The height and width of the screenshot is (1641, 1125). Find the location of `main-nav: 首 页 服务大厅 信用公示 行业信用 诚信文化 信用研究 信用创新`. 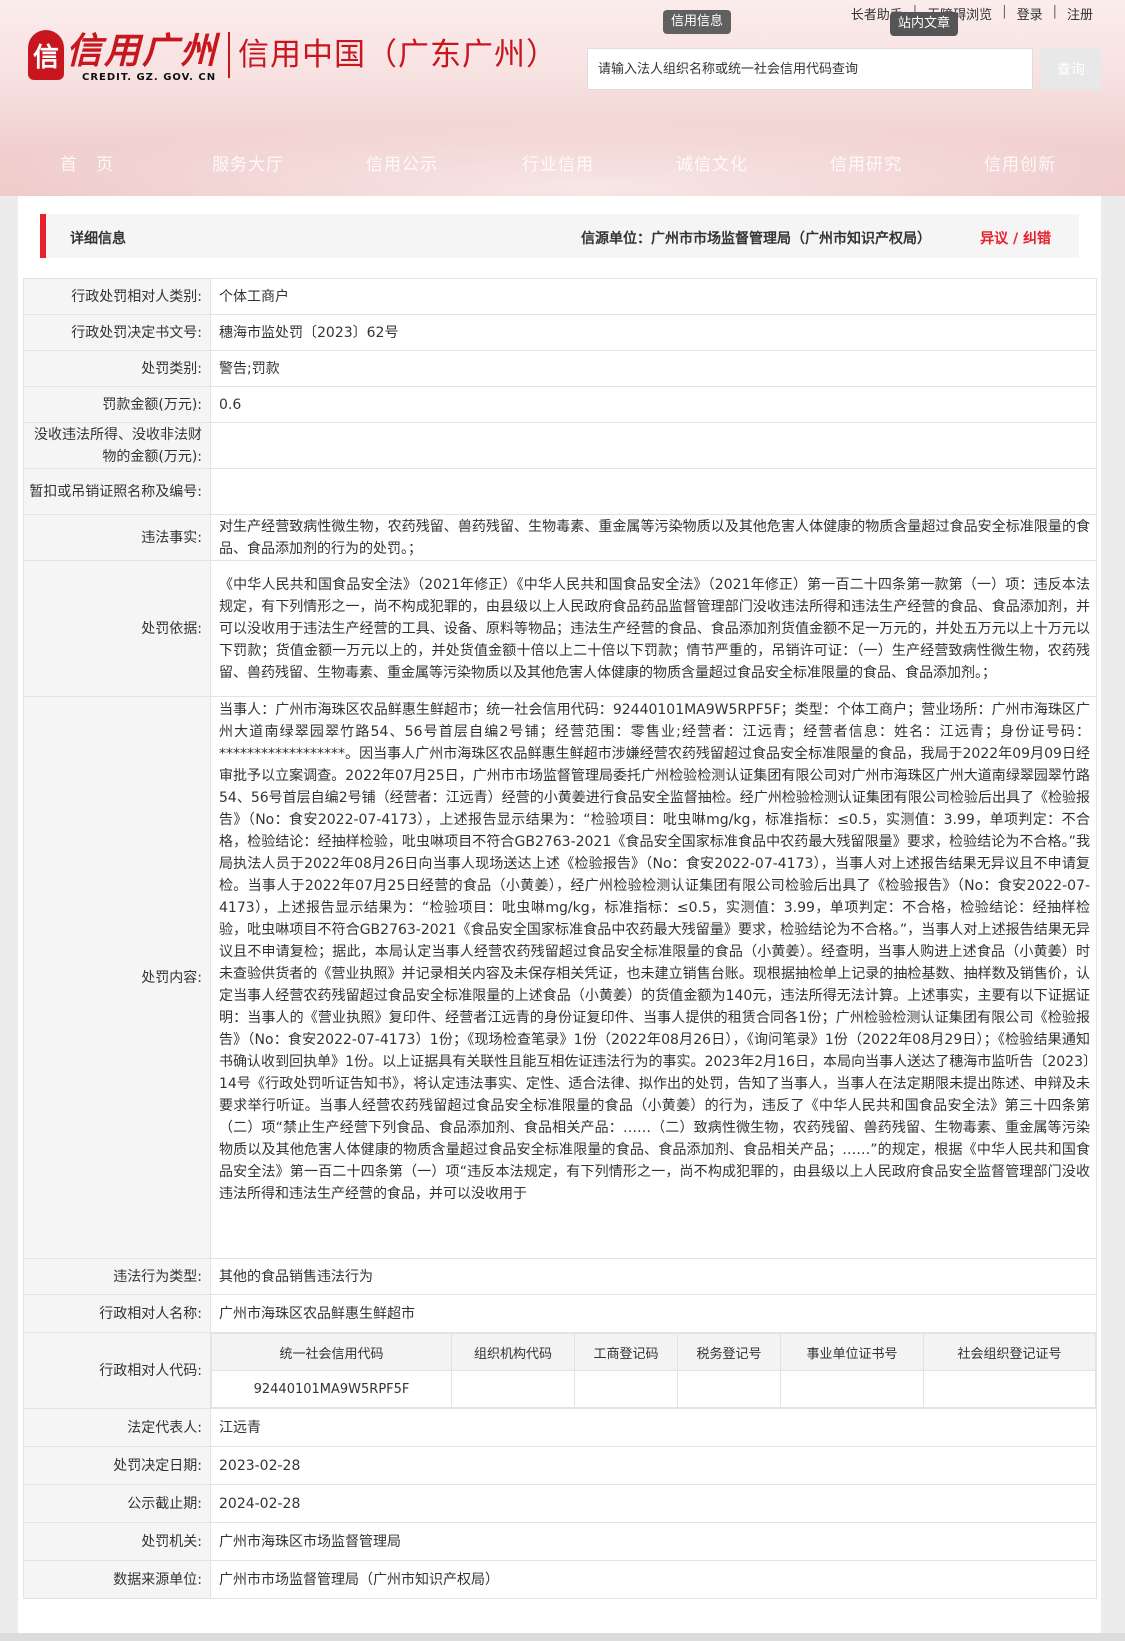

main-nav: 首 页 服务大厅 信用公示 行业信用 诚信文化 信用研究 信用创新 is located at coordinates (562, 167).